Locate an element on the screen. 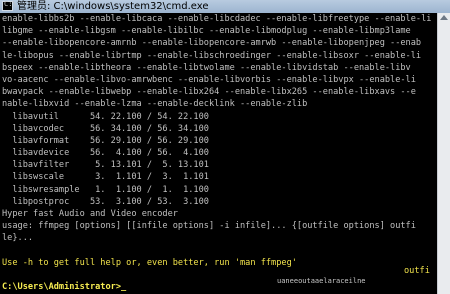 The width and height of the screenshot is (450, 294). console-line: libavcodec 56. 34.100 / 56. 34.100 is located at coordinates (105, 128).